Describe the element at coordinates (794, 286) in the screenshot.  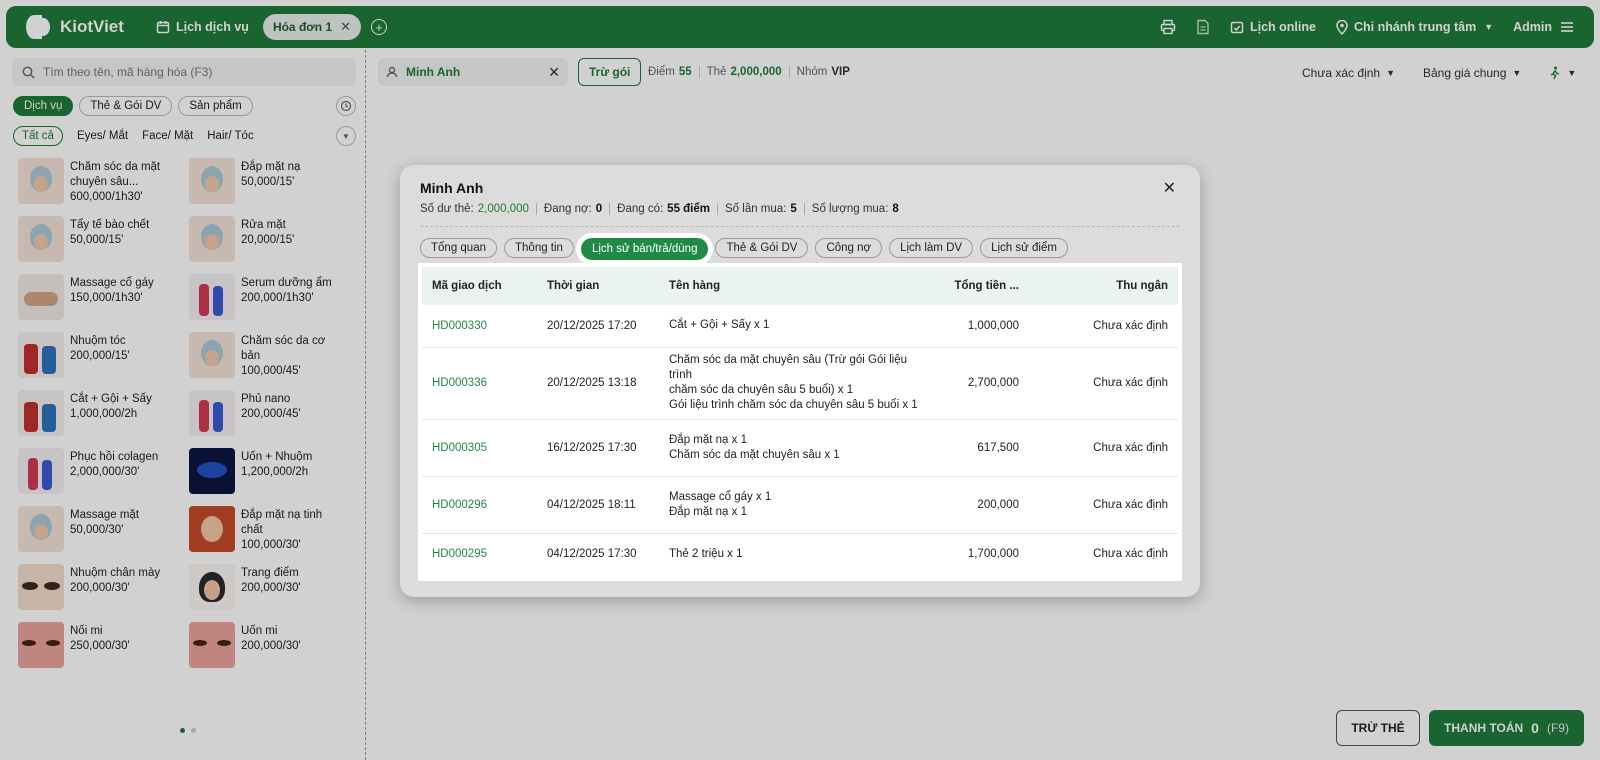
I see `col-items: Tên hàng` at that location.